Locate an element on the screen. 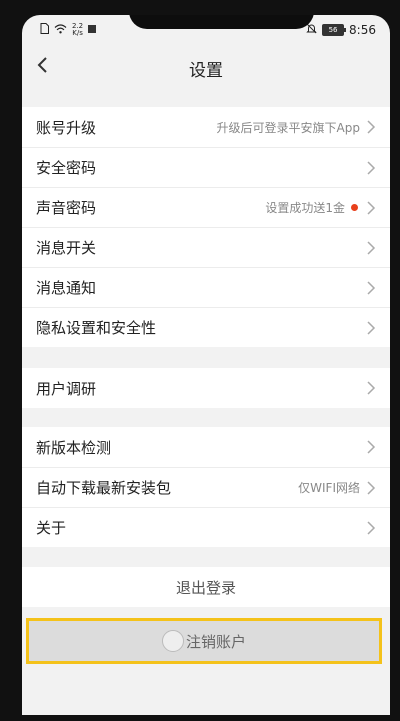  row-label: 隐私设置和安全性 is located at coordinates (96, 328).